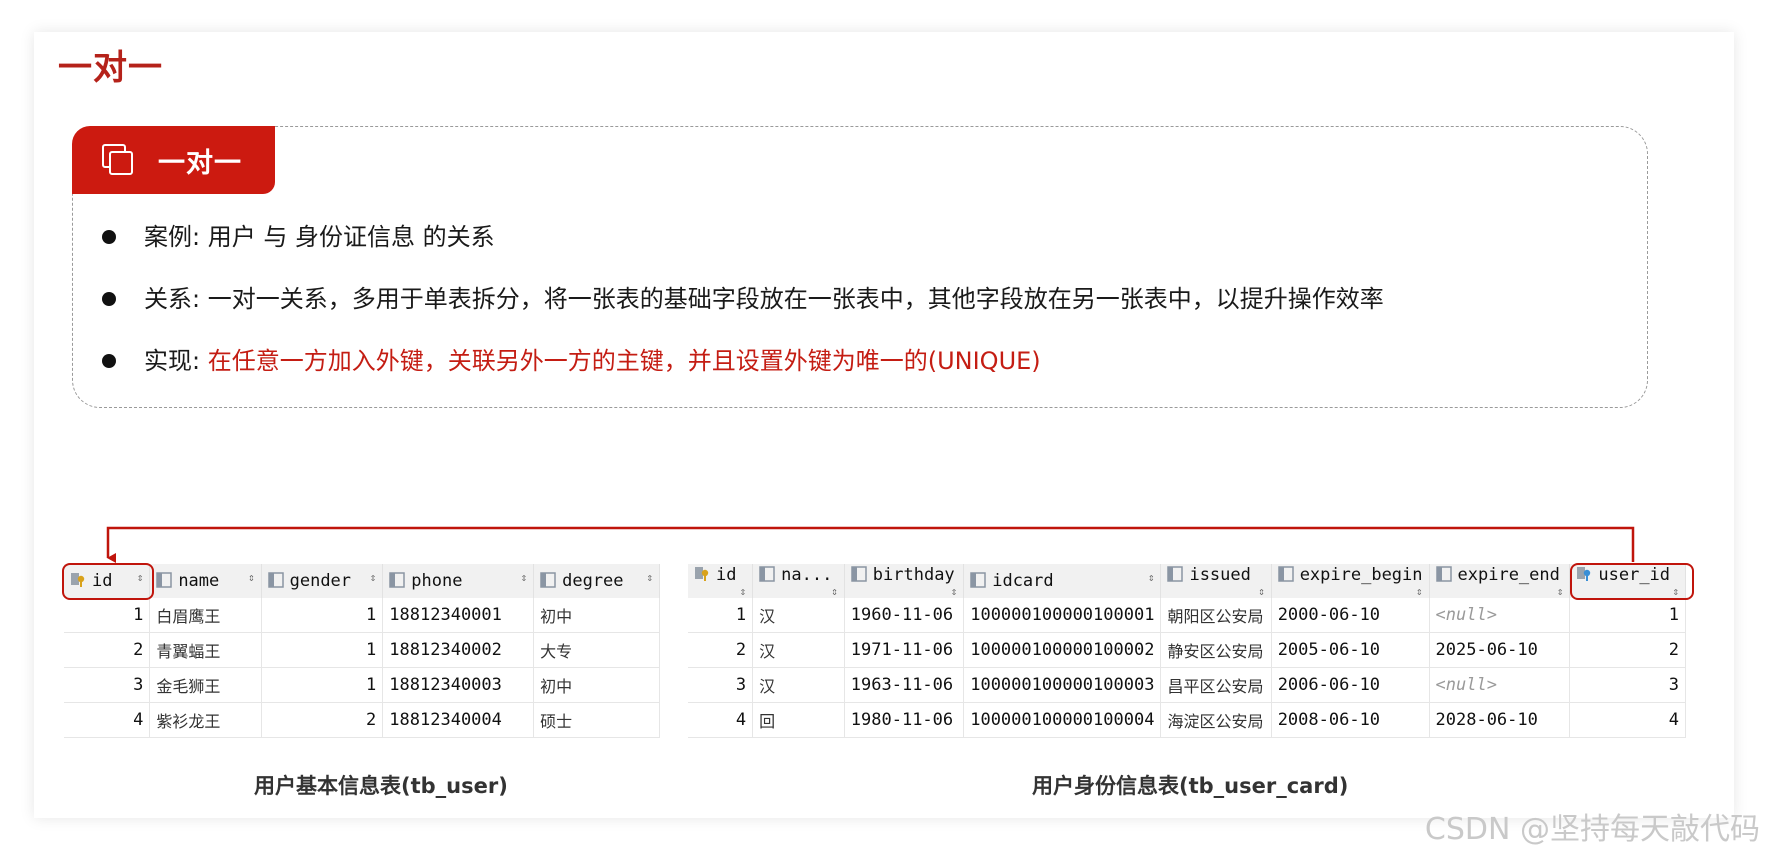  I want to click on bullet-dot, so click(109, 299).